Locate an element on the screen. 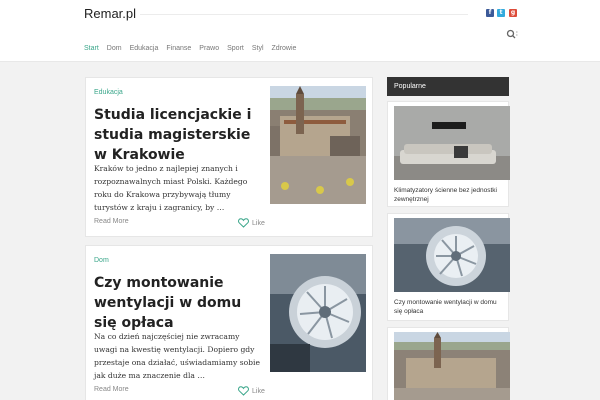 This screenshot has height=400, width=600. nav-item-dom: Dom is located at coordinates (114, 48).